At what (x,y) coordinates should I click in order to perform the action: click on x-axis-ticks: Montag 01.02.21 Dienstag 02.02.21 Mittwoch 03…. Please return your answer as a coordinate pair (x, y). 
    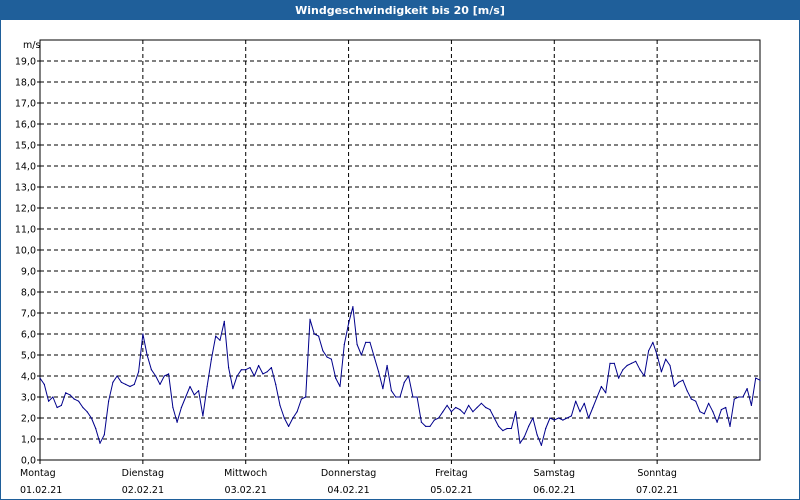
    Looking at the image, I should click on (349, 478).